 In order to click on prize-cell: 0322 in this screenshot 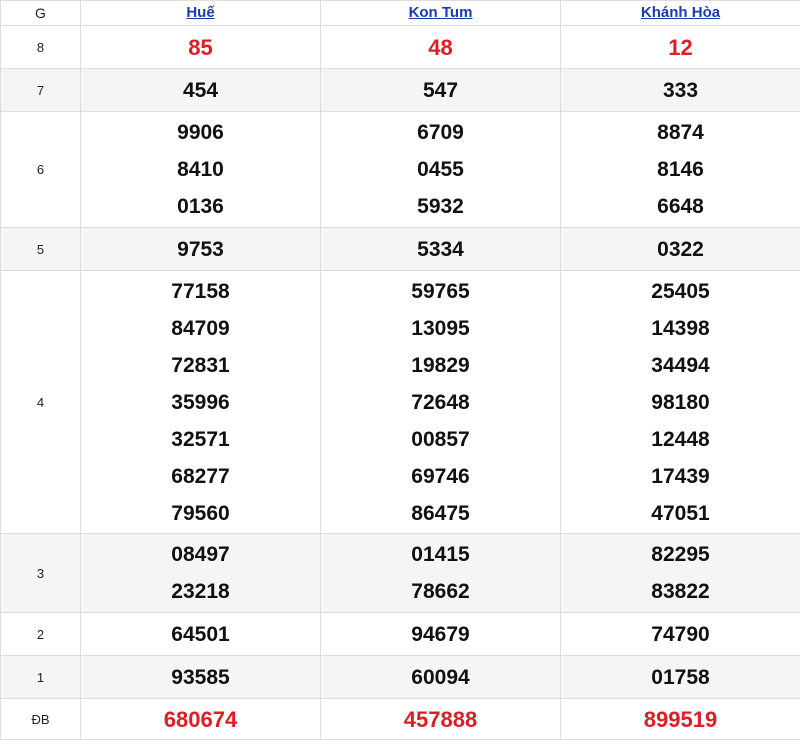, I will do `click(680, 249)`.